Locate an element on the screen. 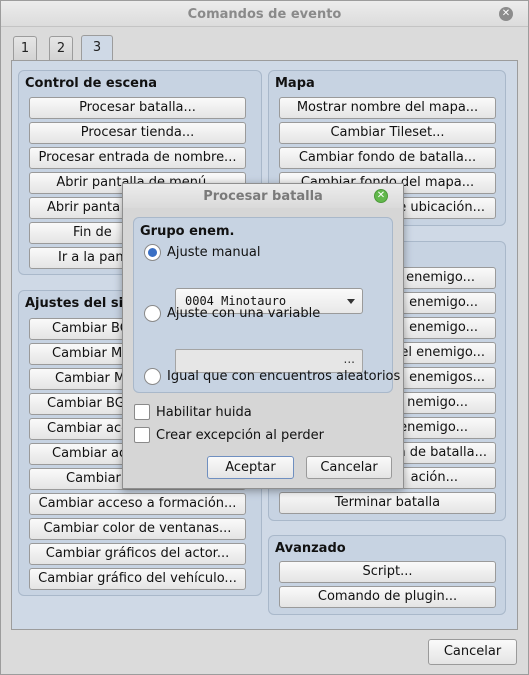 Image resolution: width=529 pixels, height=675 pixels. group-title-map: Mapa is located at coordinates (295, 83).